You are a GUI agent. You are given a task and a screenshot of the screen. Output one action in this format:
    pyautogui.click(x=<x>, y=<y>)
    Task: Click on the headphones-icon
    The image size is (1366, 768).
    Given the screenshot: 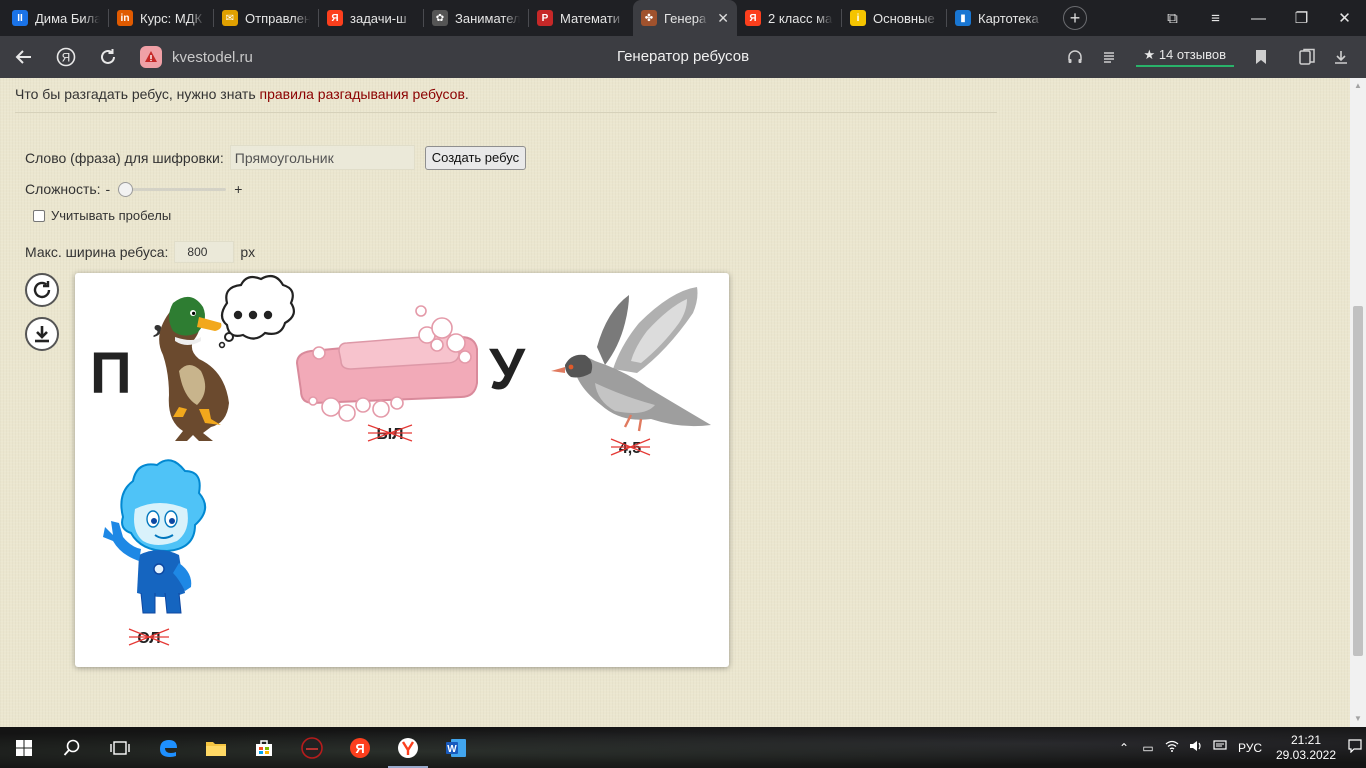 What is the action you would take?
    pyautogui.click(x=1075, y=57)
    